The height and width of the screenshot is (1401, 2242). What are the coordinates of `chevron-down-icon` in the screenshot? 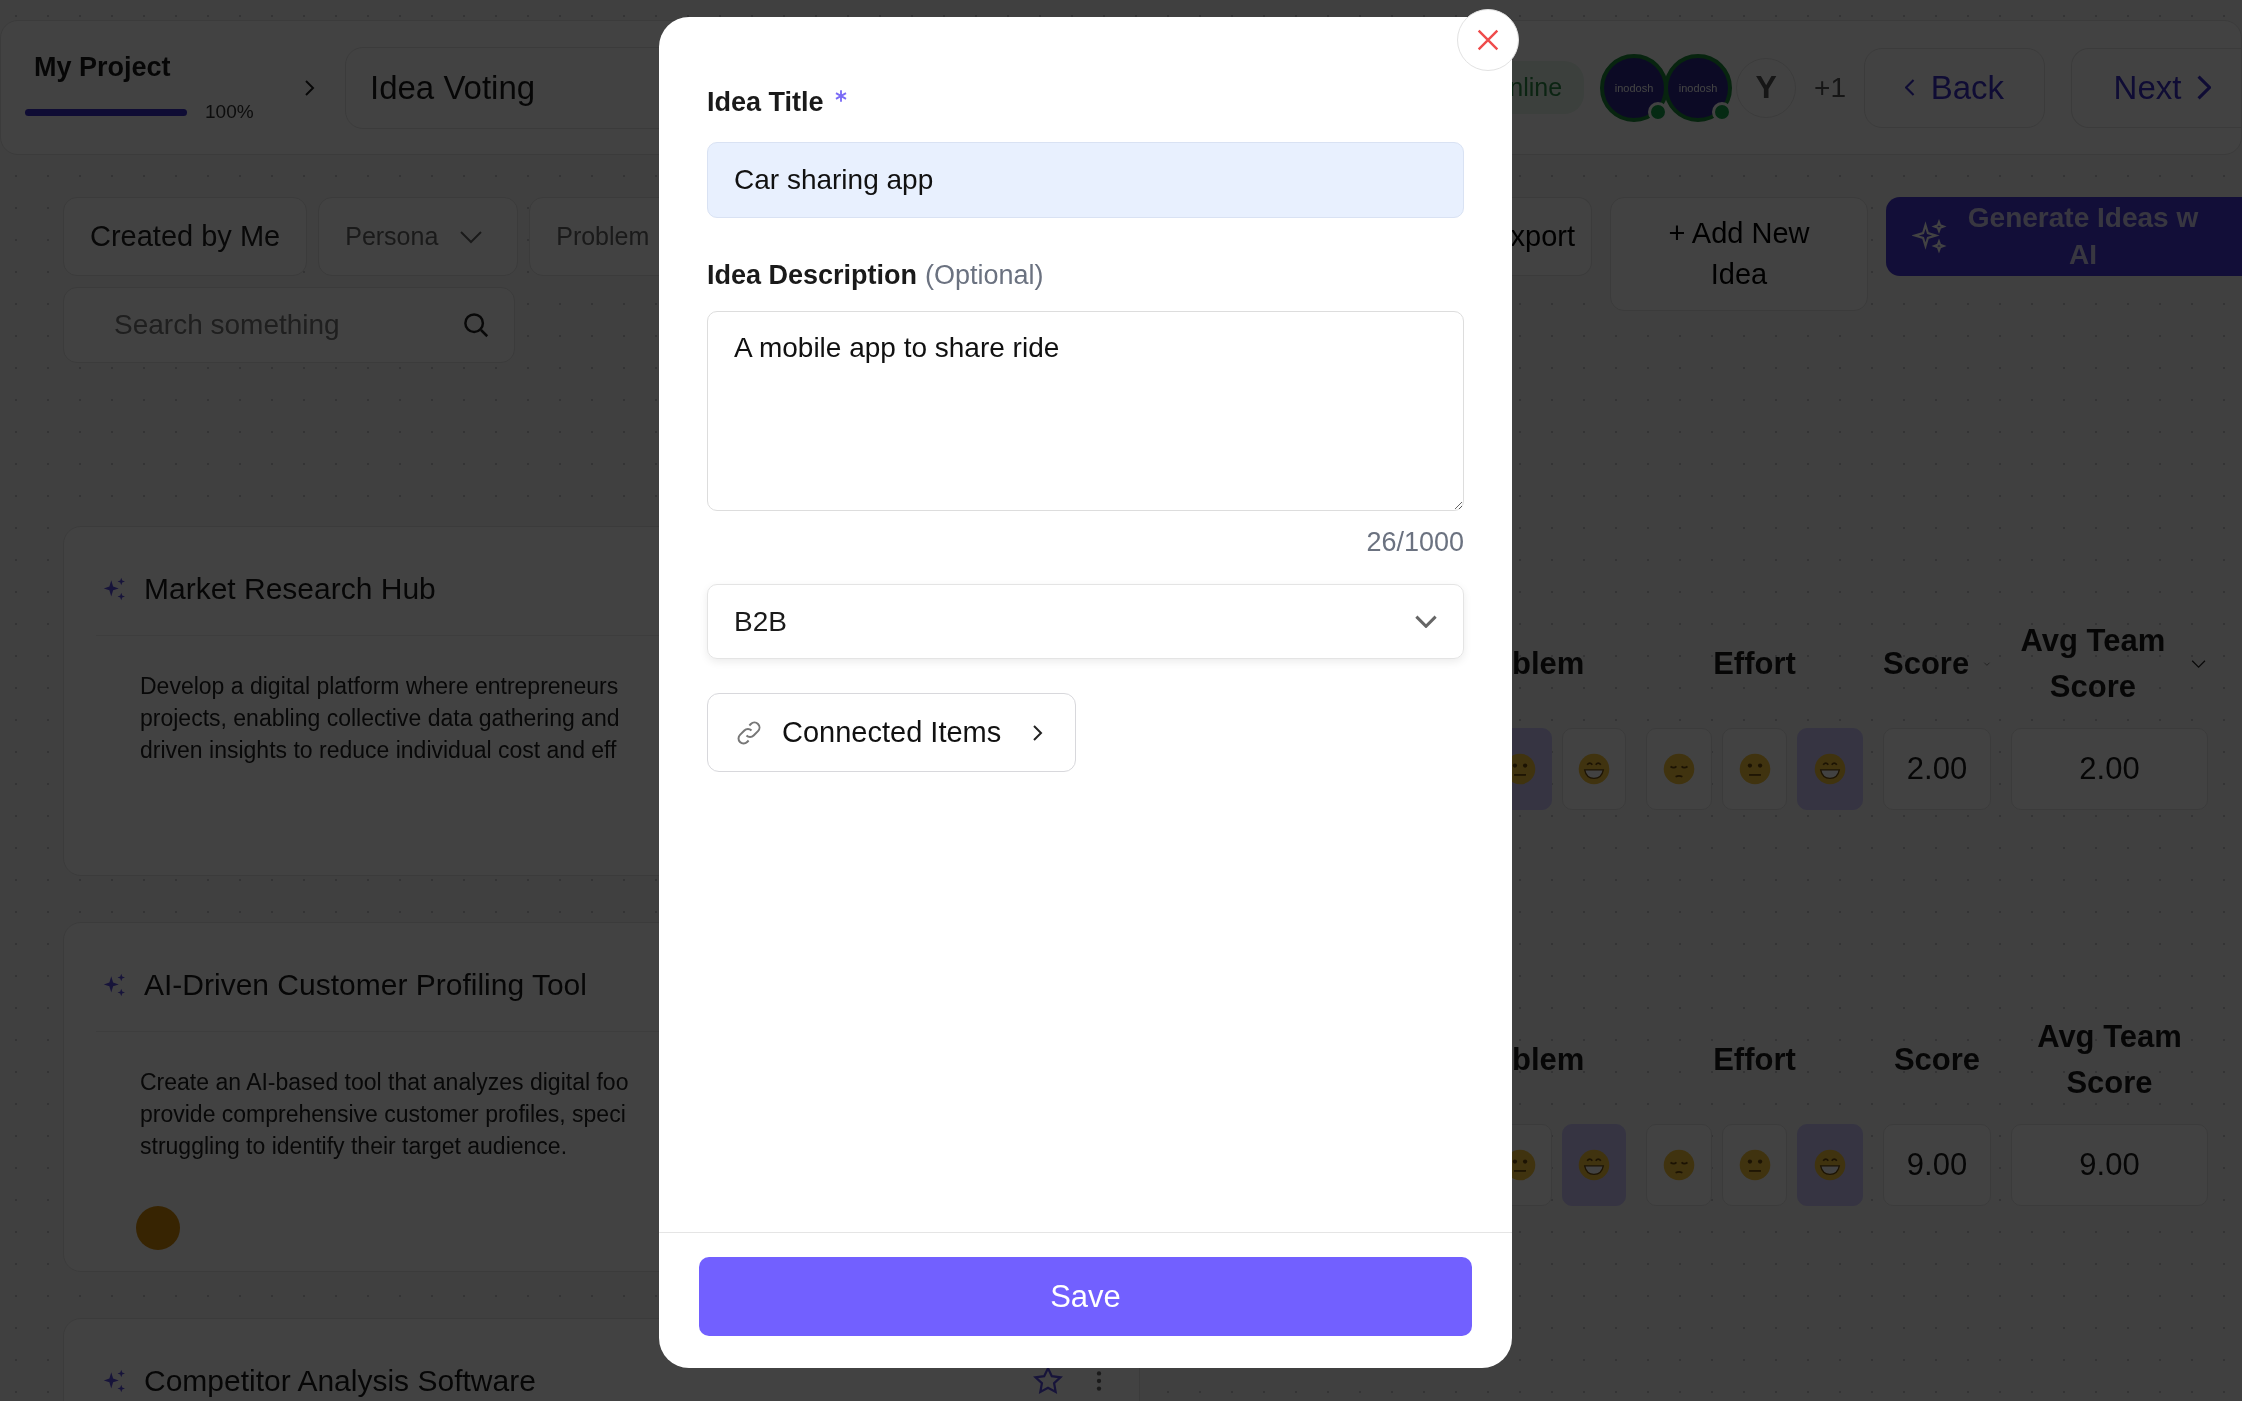 It's located at (1426, 621).